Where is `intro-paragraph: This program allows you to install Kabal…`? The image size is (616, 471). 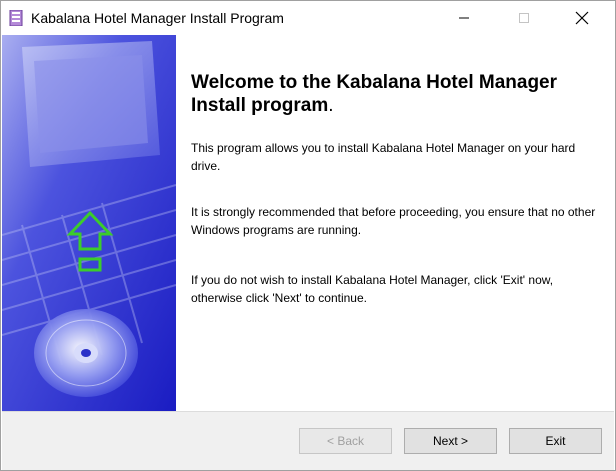
intro-paragraph: This program allows you to install Kabal… is located at coordinates (383, 157).